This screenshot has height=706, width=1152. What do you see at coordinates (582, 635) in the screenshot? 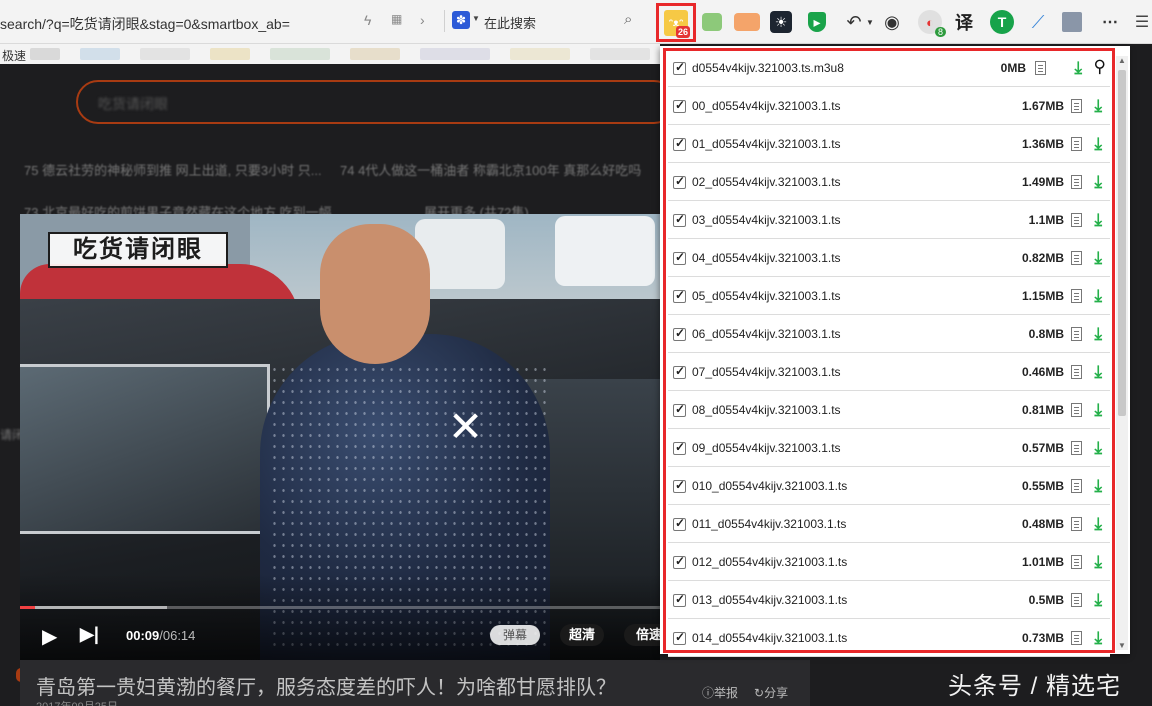
I see `quality-button: 超清` at bounding box center [582, 635].